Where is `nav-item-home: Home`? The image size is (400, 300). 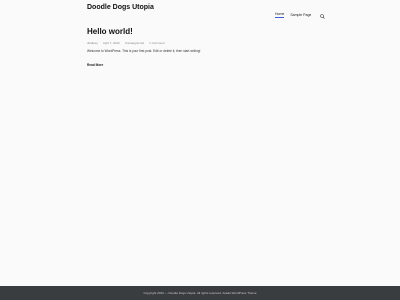 nav-item-home: Home is located at coordinates (280, 15).